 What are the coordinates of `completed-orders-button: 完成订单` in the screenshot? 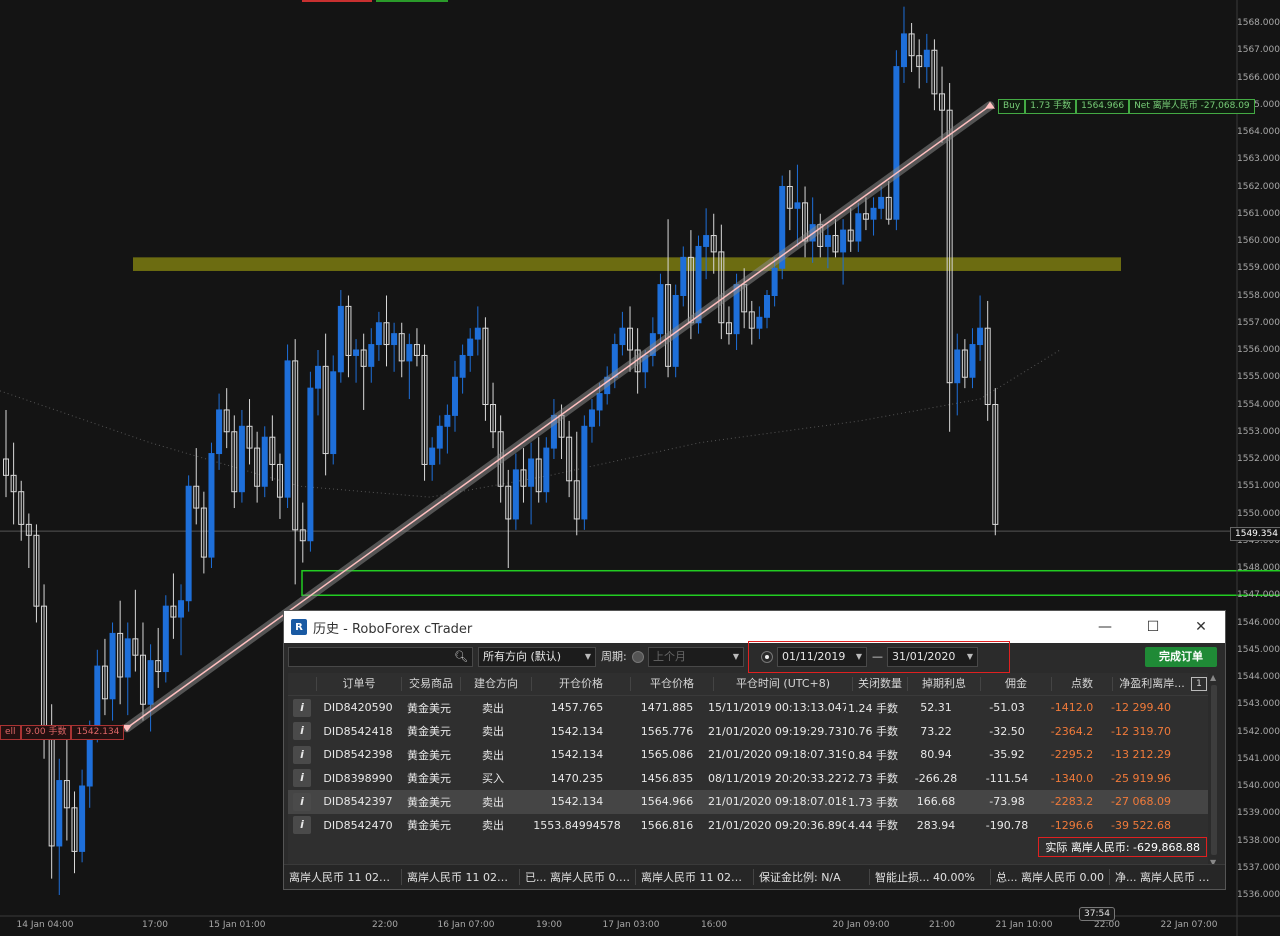 It's located at (1181, 657).